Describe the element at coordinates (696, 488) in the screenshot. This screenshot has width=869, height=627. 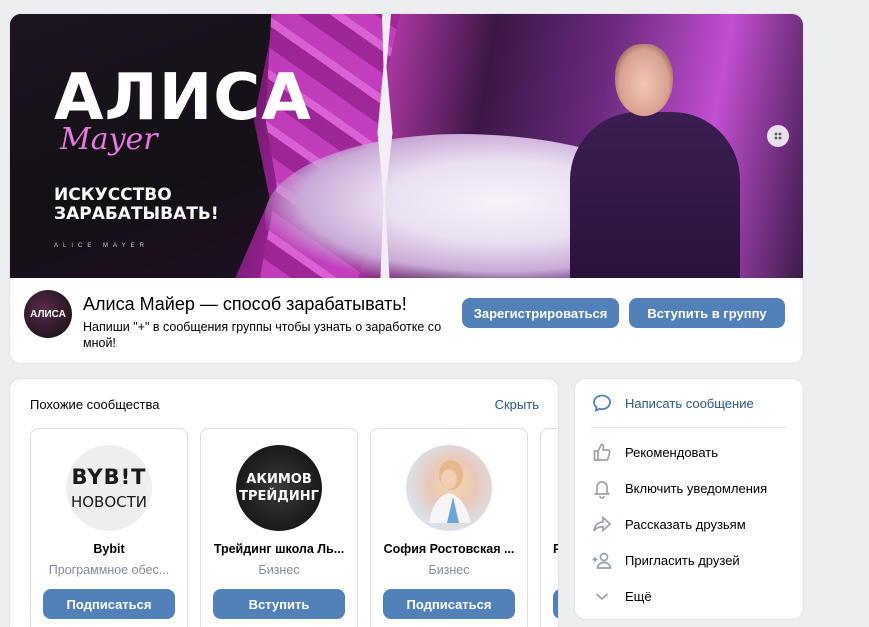
I see `action-label: Включить уведомления` at that location.